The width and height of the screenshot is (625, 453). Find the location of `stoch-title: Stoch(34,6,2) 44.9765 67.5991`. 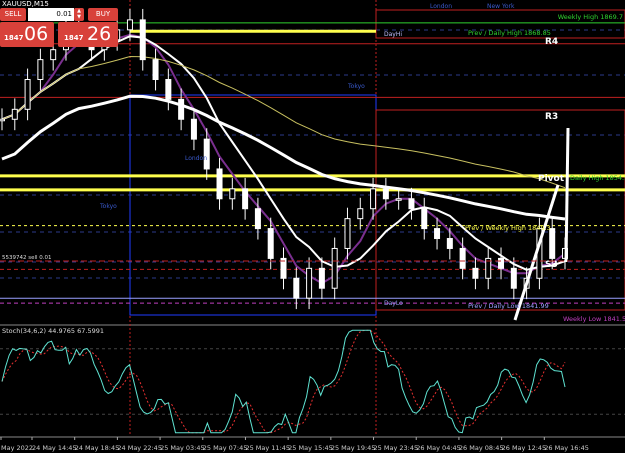

stoch-title: Stoch(34,6,2) 44.9765 67.5991 is located at coordinates (53, 331).